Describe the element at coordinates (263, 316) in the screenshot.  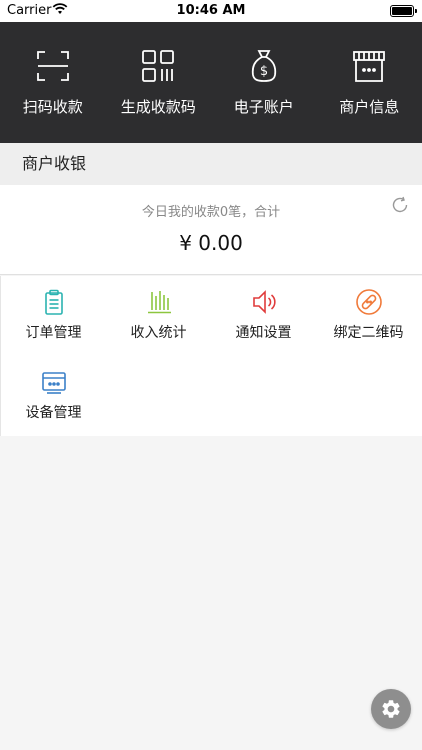
I see `notification-settings-button: 通知设置` at that location.